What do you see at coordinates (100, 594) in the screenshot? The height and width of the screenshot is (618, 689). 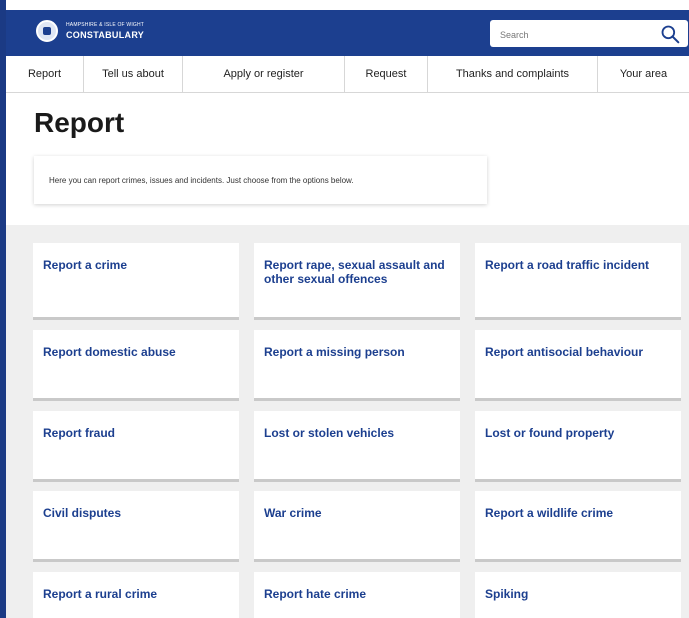 I see `card-label: Report a rural crime` at bounding box center [100, 594].